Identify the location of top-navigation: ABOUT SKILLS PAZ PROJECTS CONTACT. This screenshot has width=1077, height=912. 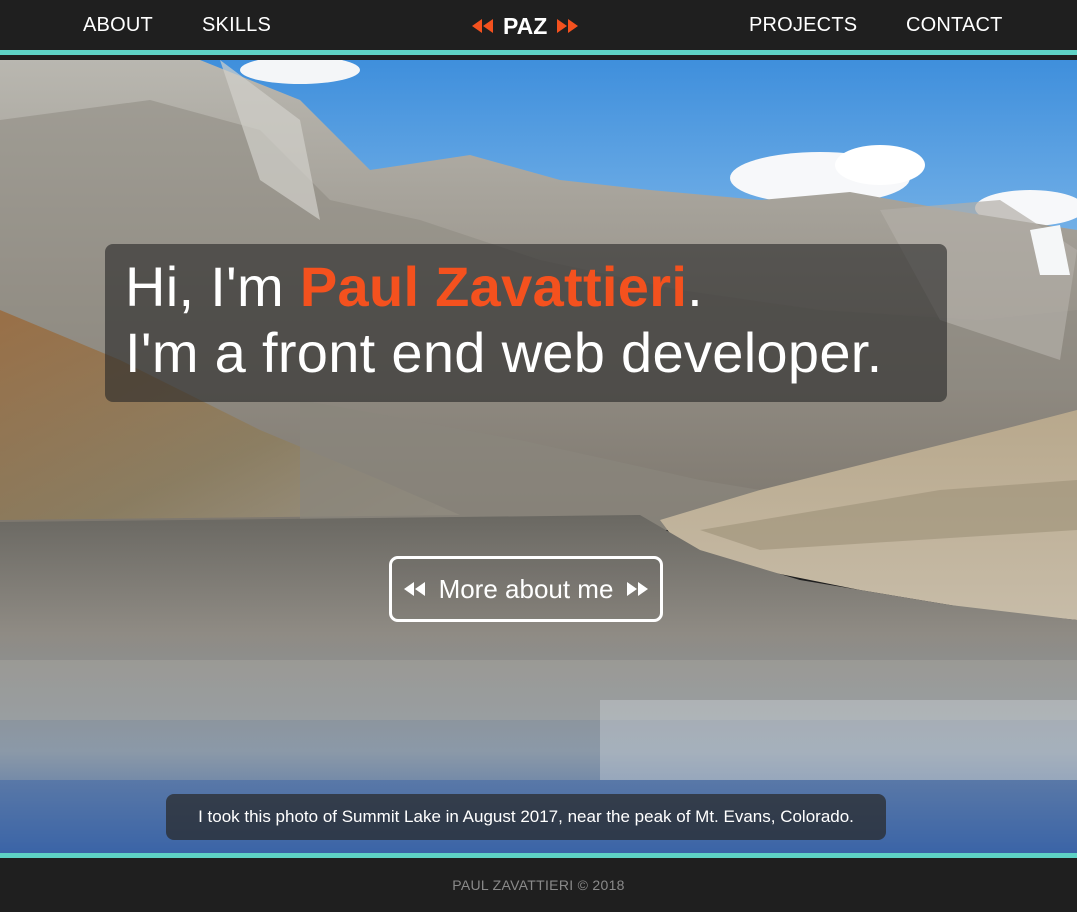
(538, 27).